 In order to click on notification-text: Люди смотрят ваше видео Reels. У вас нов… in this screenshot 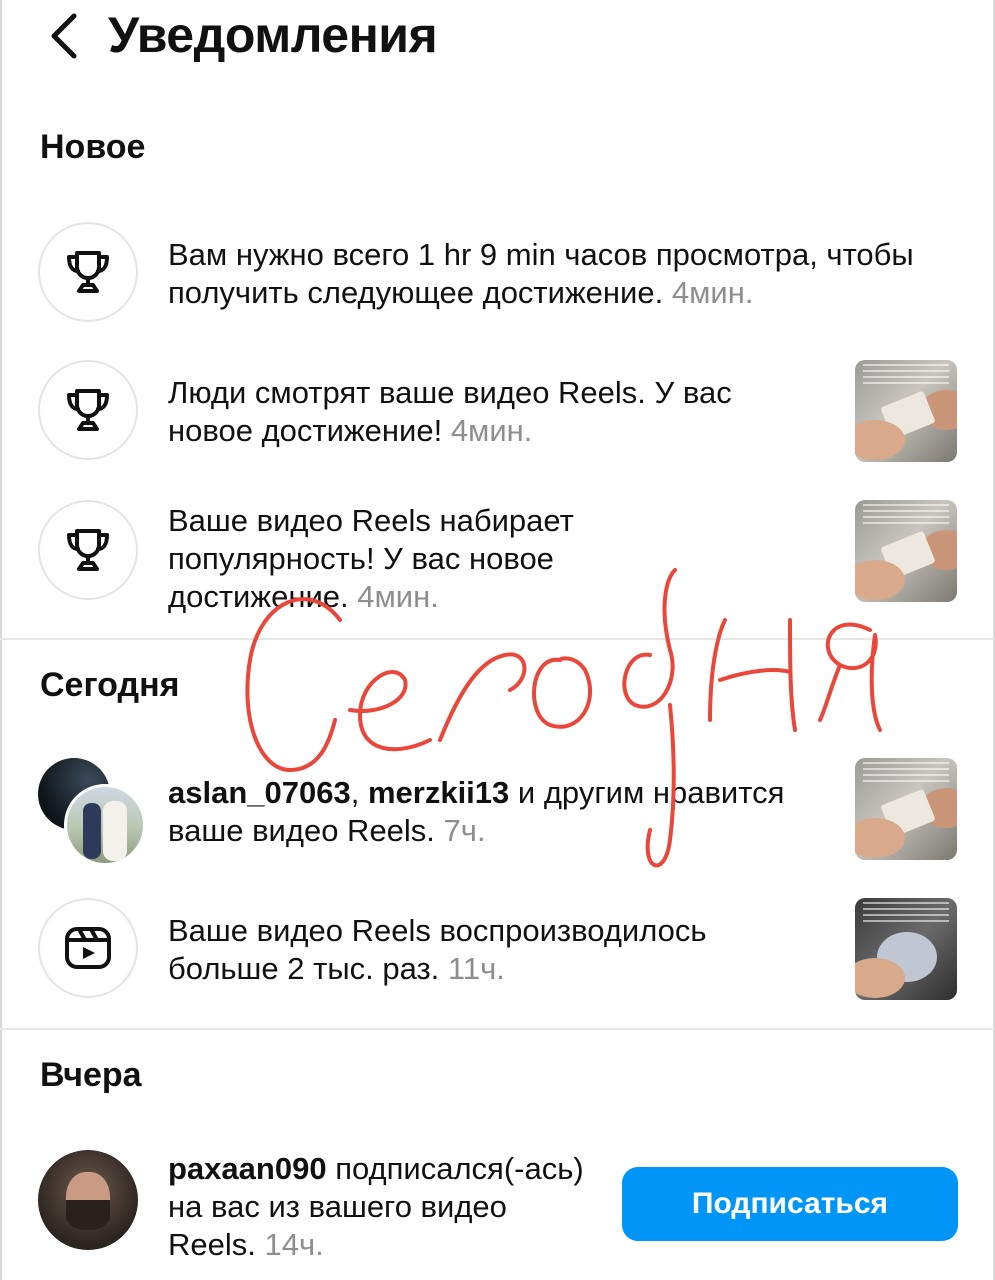, I will do `click(450, 411)`.